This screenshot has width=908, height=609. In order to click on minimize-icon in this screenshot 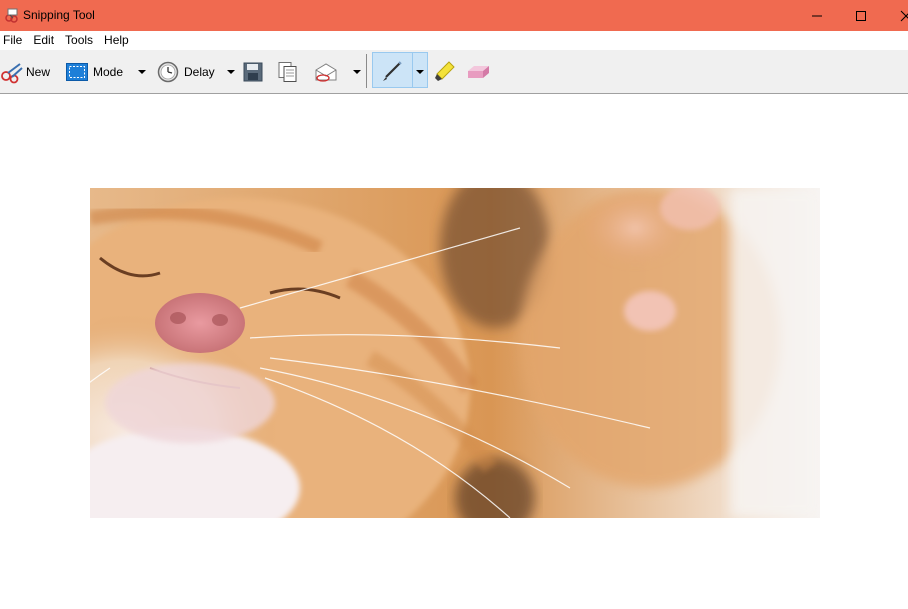, I will do `click(817, 15)`.